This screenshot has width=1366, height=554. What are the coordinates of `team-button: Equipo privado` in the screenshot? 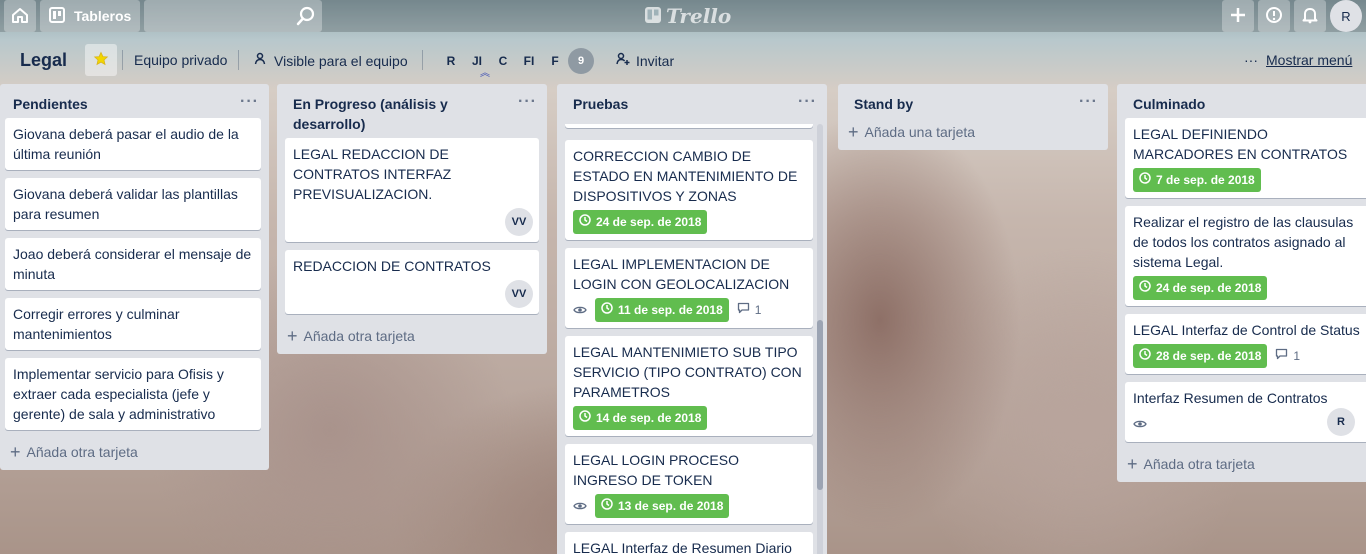 It's located at (180, 60).